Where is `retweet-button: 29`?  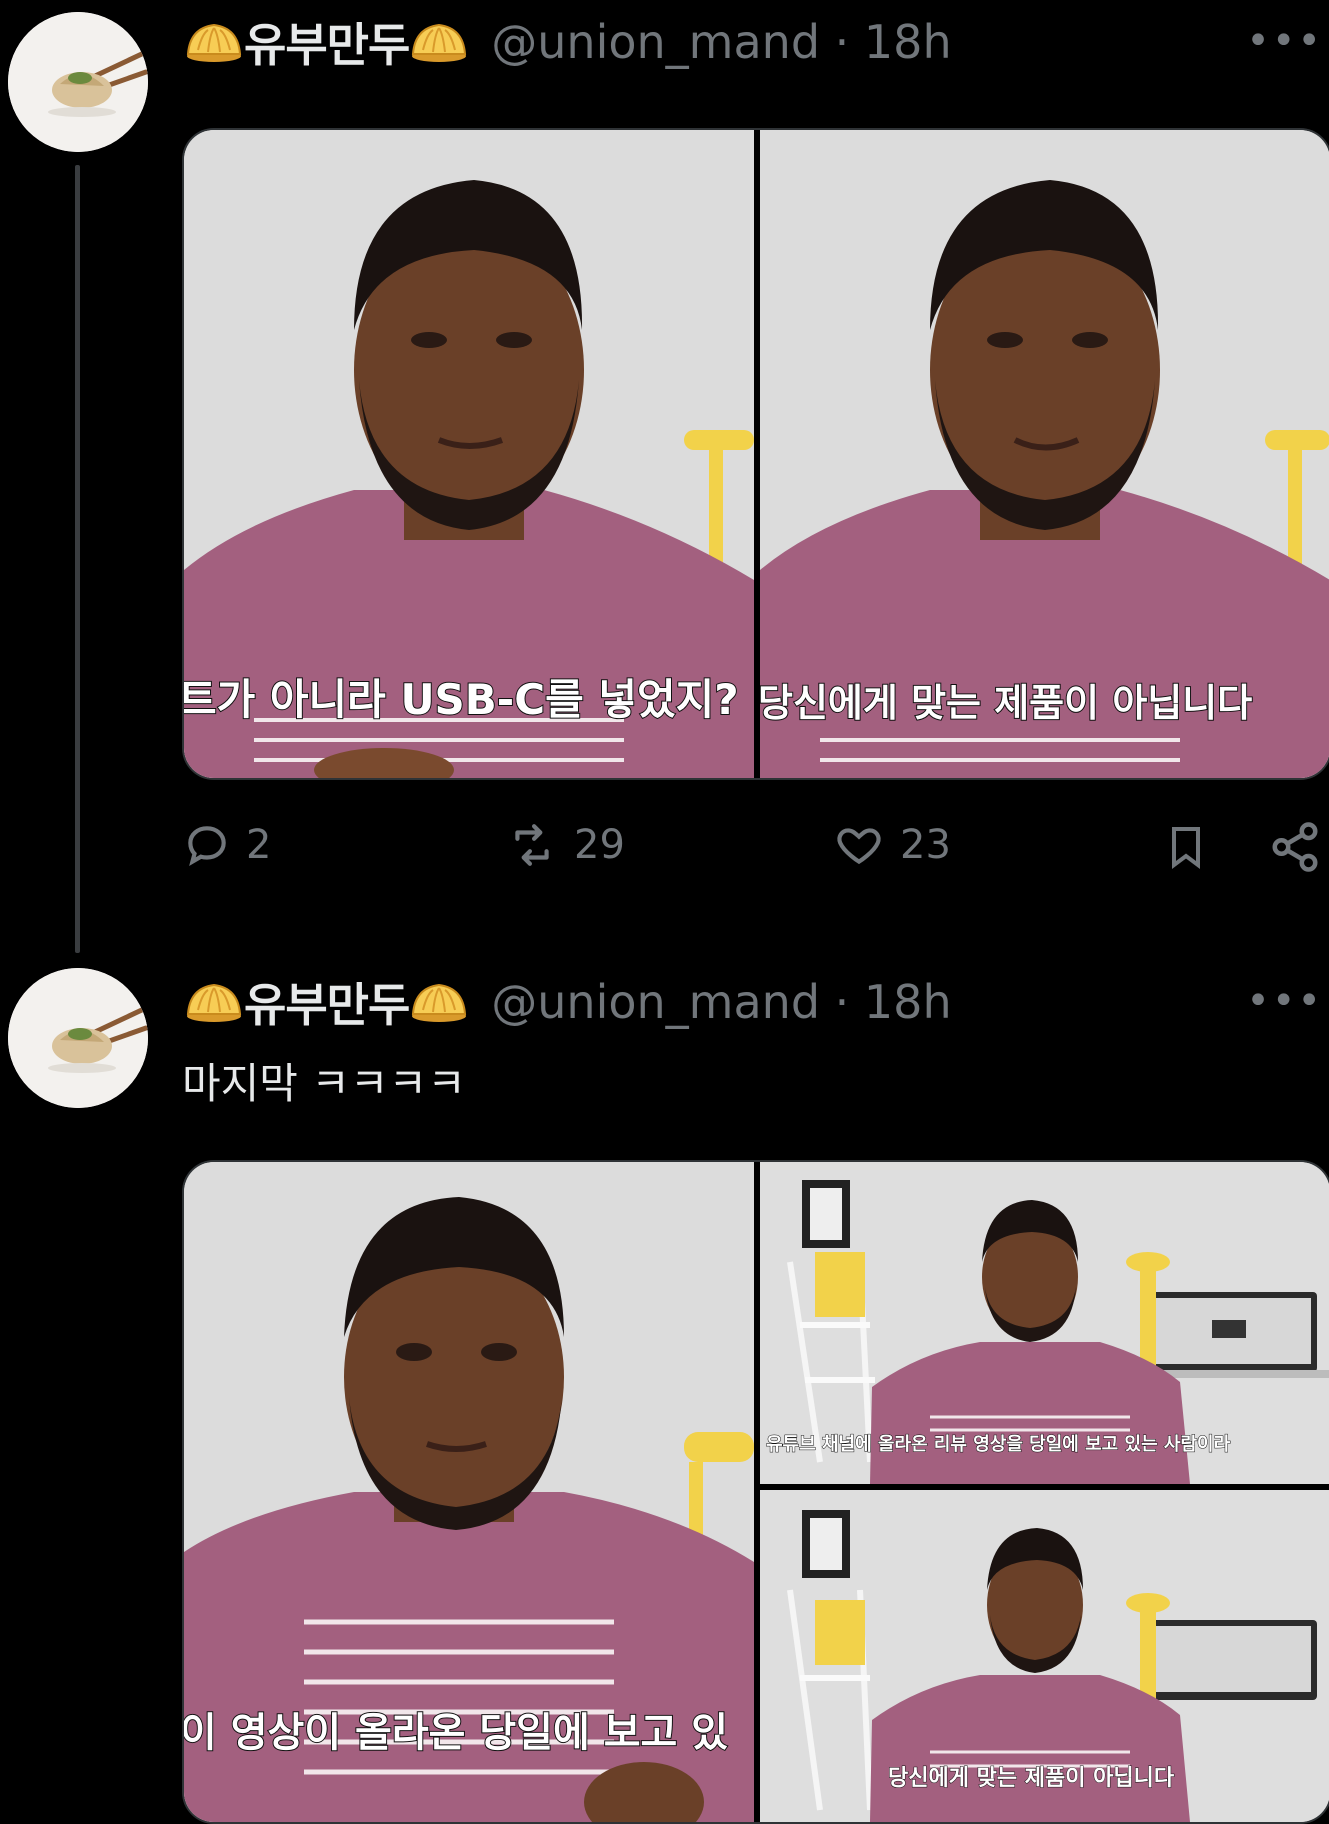
retweet-button: 29 is located at coordinates (564, 845).